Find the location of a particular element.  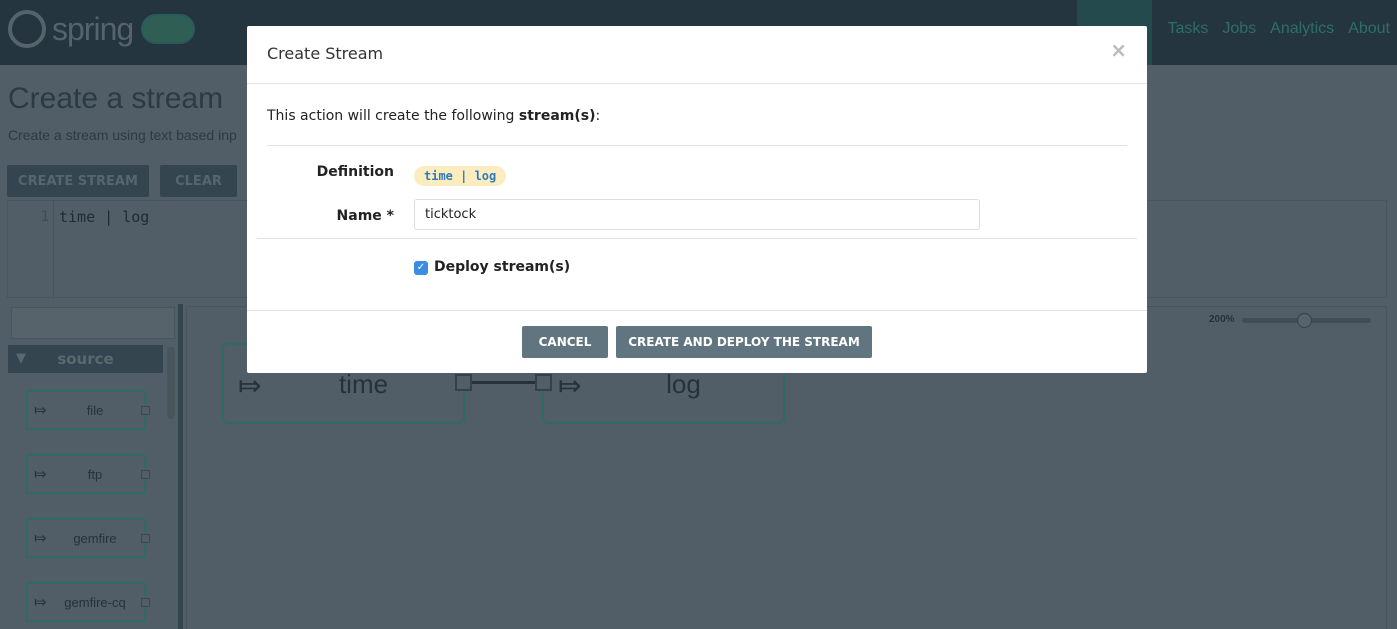

definition-label: Definition is located at coordinates (355, 172).